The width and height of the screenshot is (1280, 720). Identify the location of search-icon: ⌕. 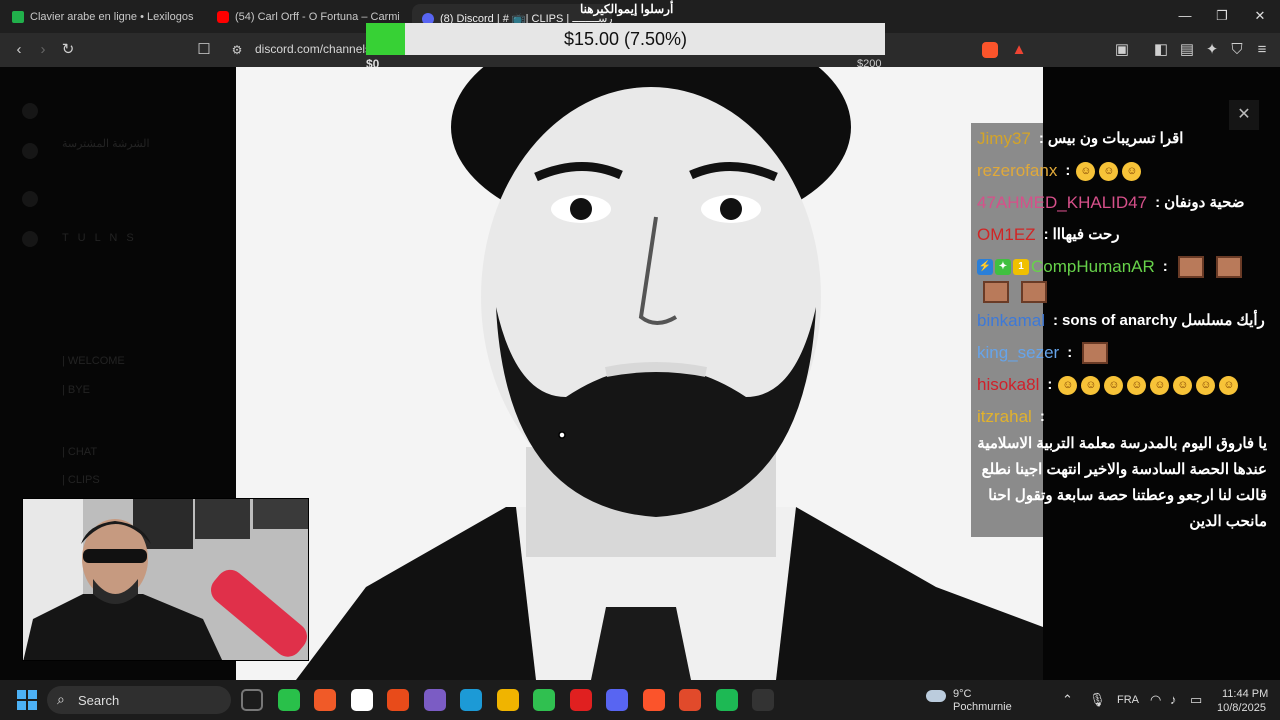
(61, 699).